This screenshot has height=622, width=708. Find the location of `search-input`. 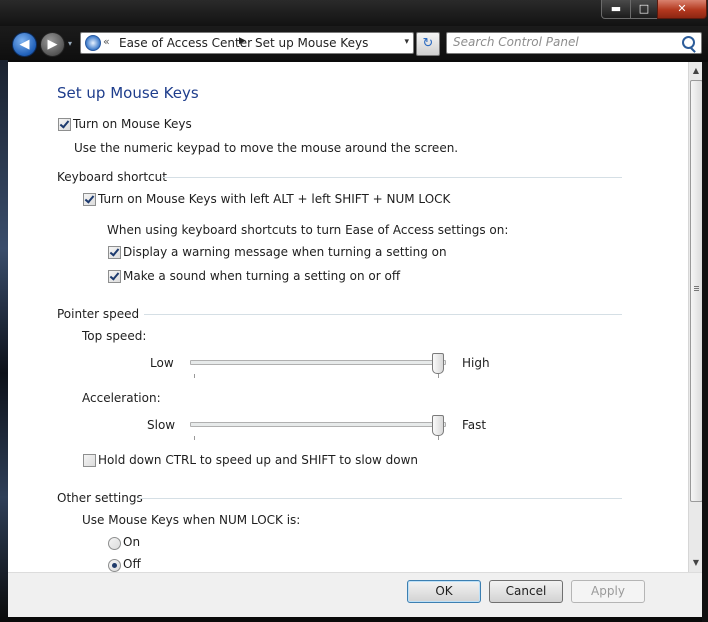

search-input is located at coordinates (560, 42).